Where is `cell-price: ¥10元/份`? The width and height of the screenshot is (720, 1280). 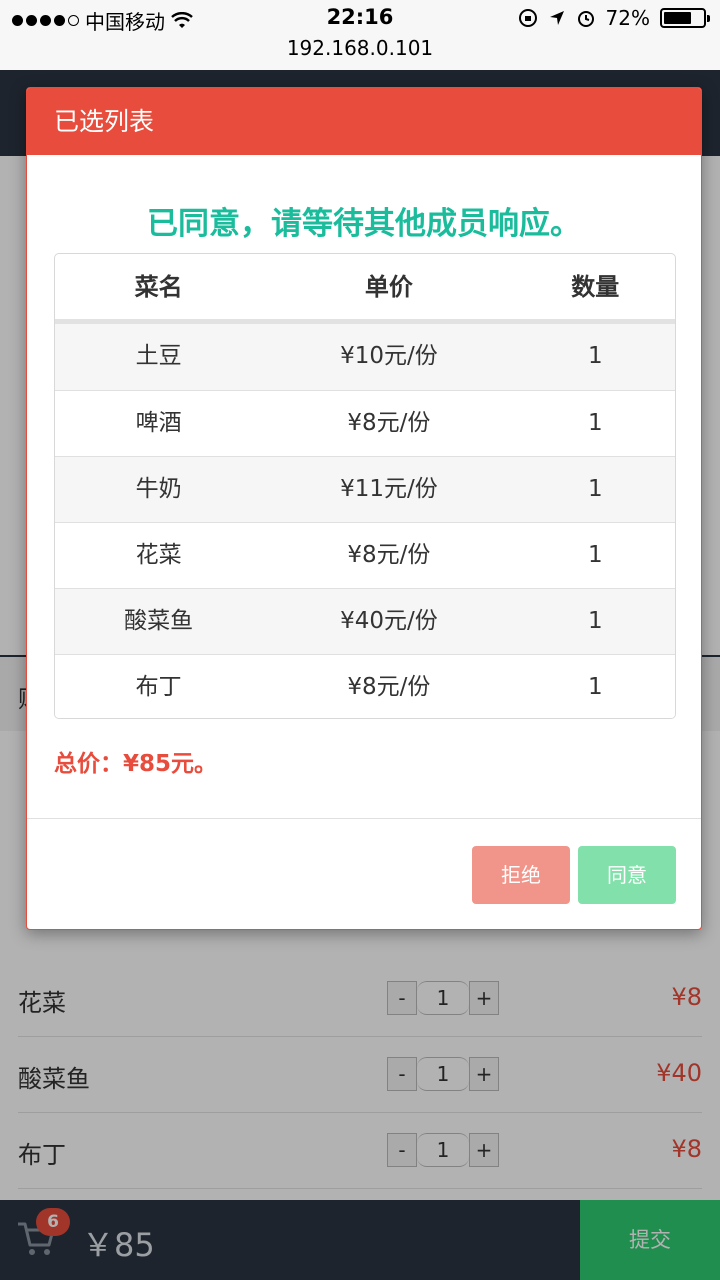 cell-price: ¥10元/份 is located at coordinates (389, 356).